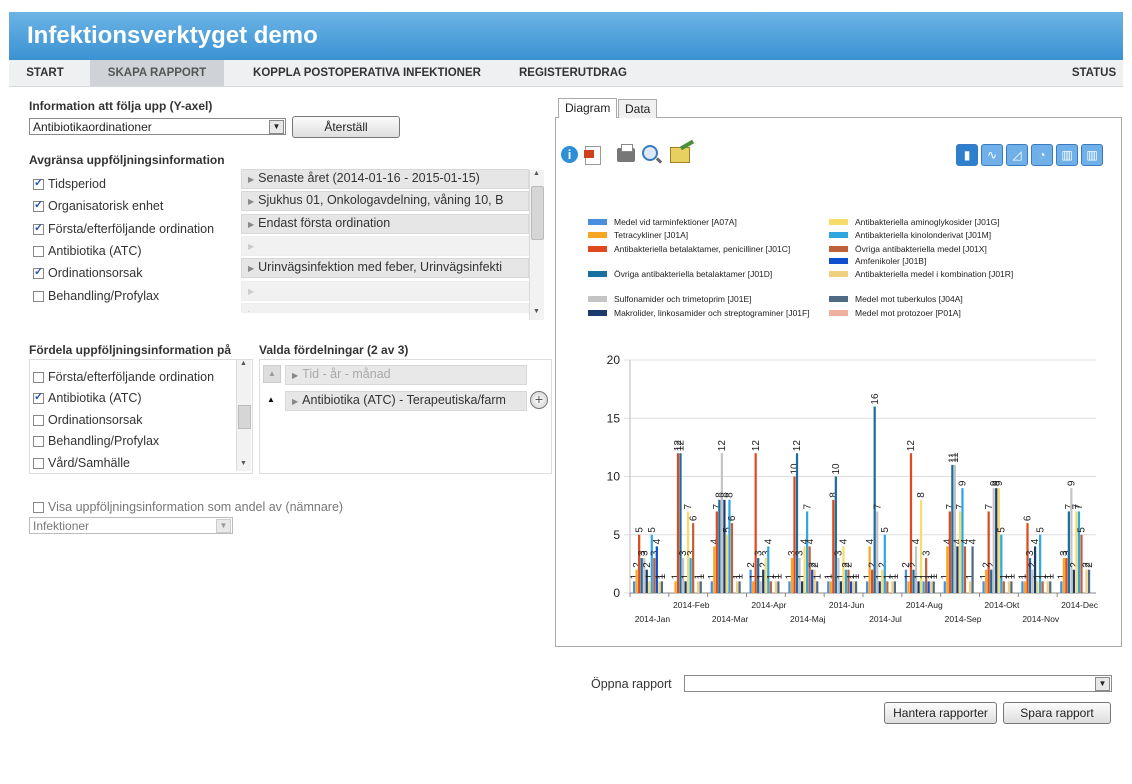  I want to click on selected-dist-atc: ▶ Antibiotika (ATC) - Terapeutiska/farm, so click(406, 401).